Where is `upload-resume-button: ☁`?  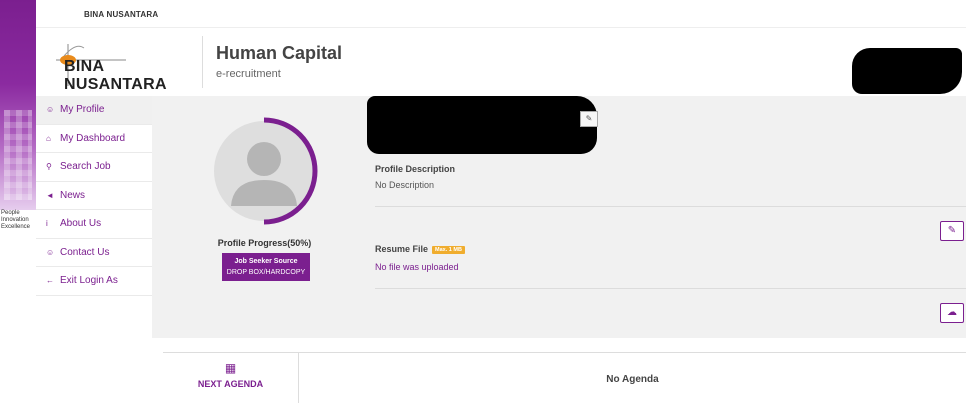
upload-resume-button: ☁ is located at coordinates (952, 313).